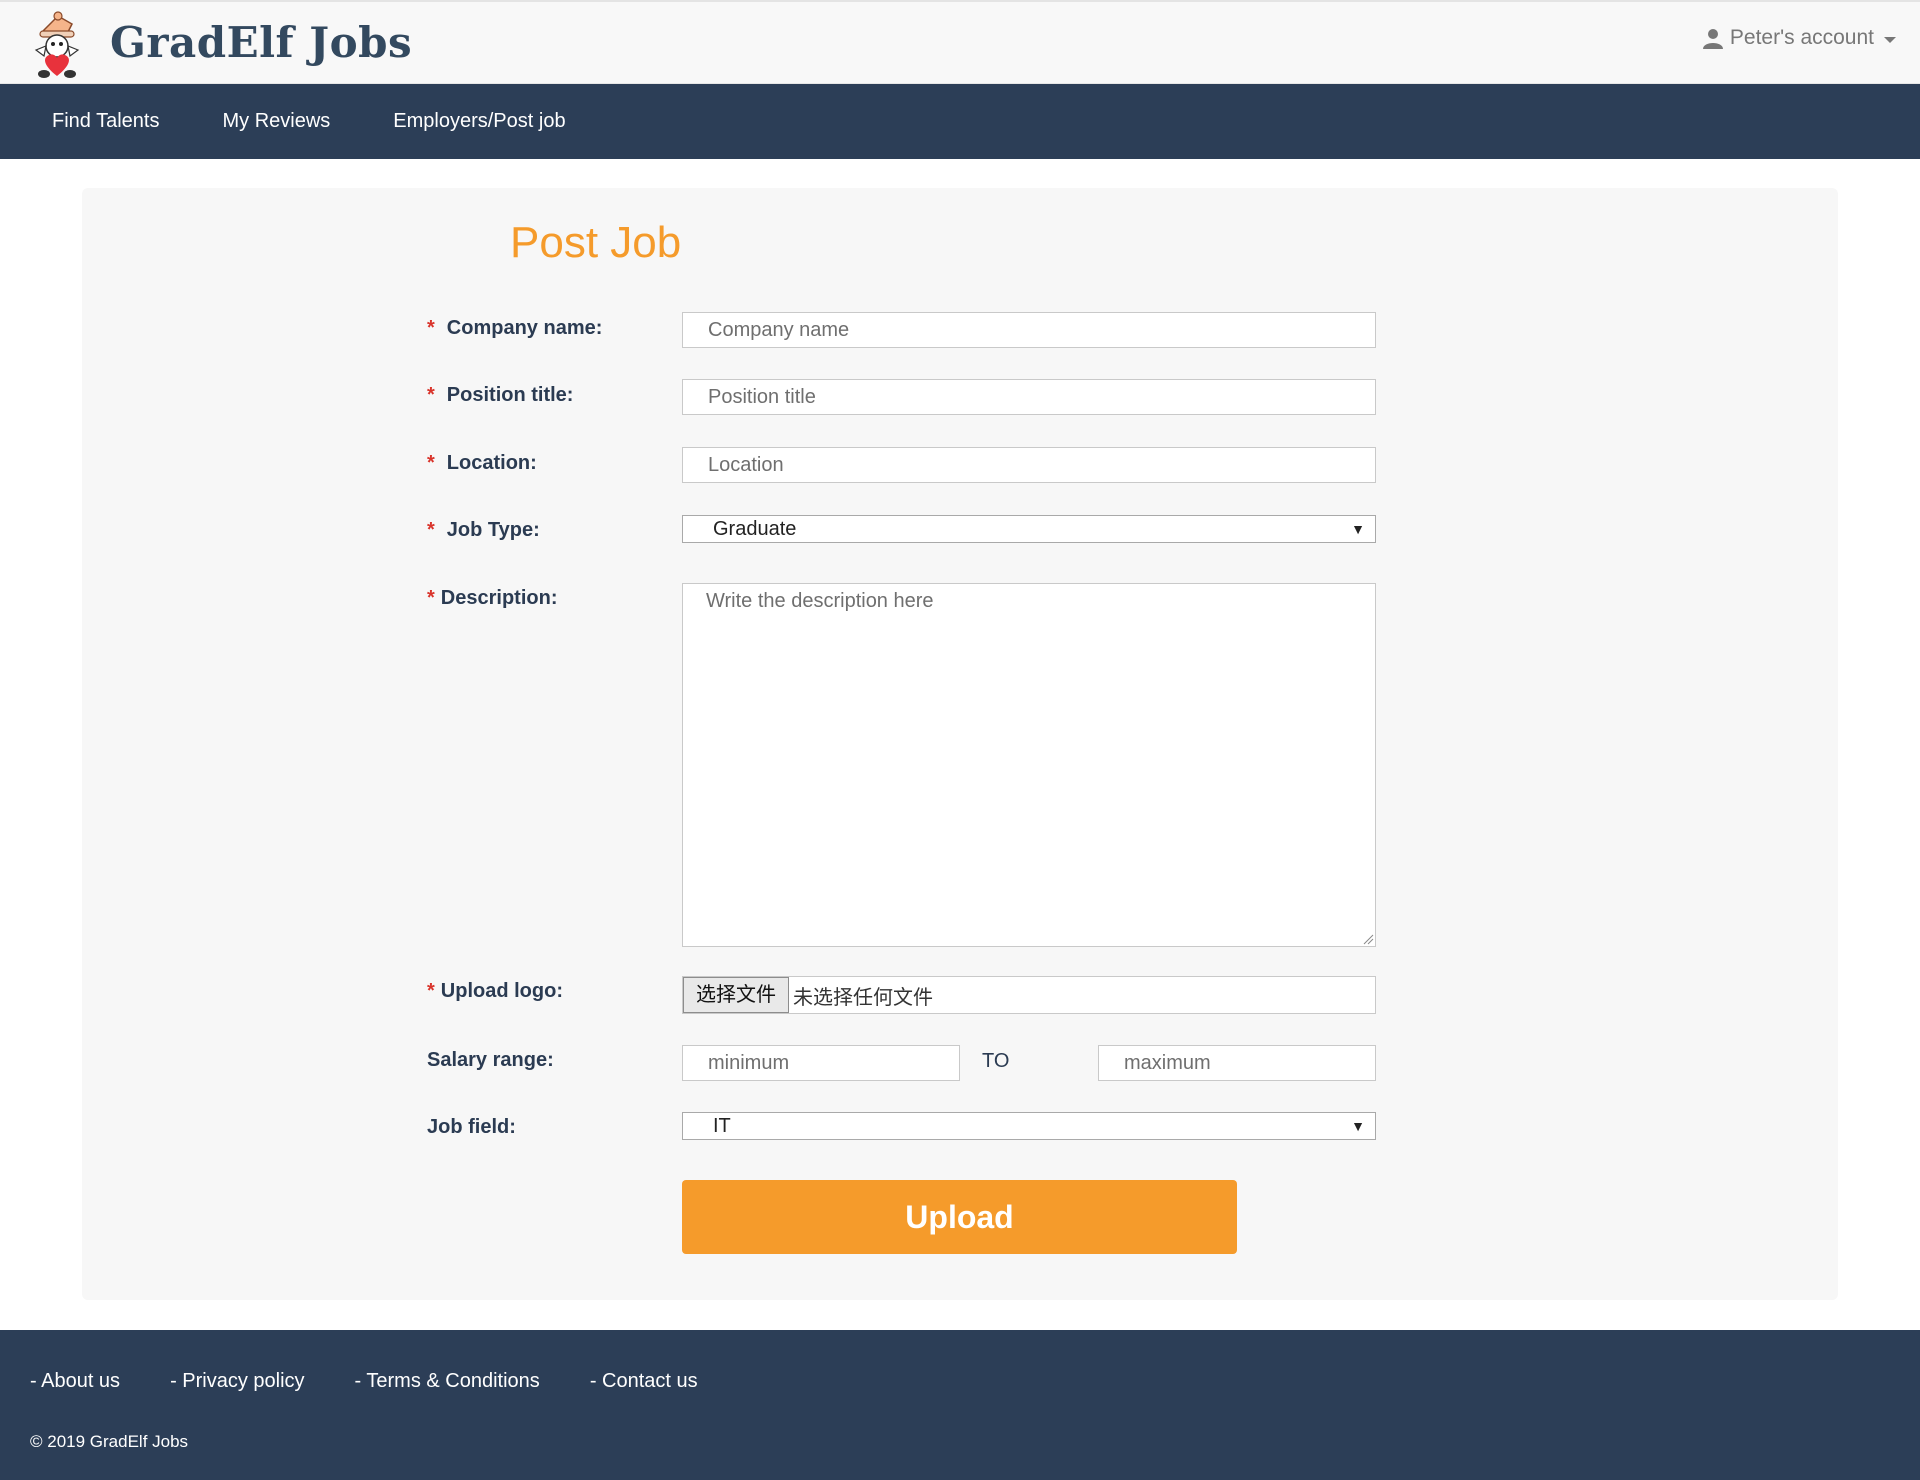 This screenshot has width=1920, height=1480. I want to click on job-field-select: IT ▼, so click(1029, 1126).